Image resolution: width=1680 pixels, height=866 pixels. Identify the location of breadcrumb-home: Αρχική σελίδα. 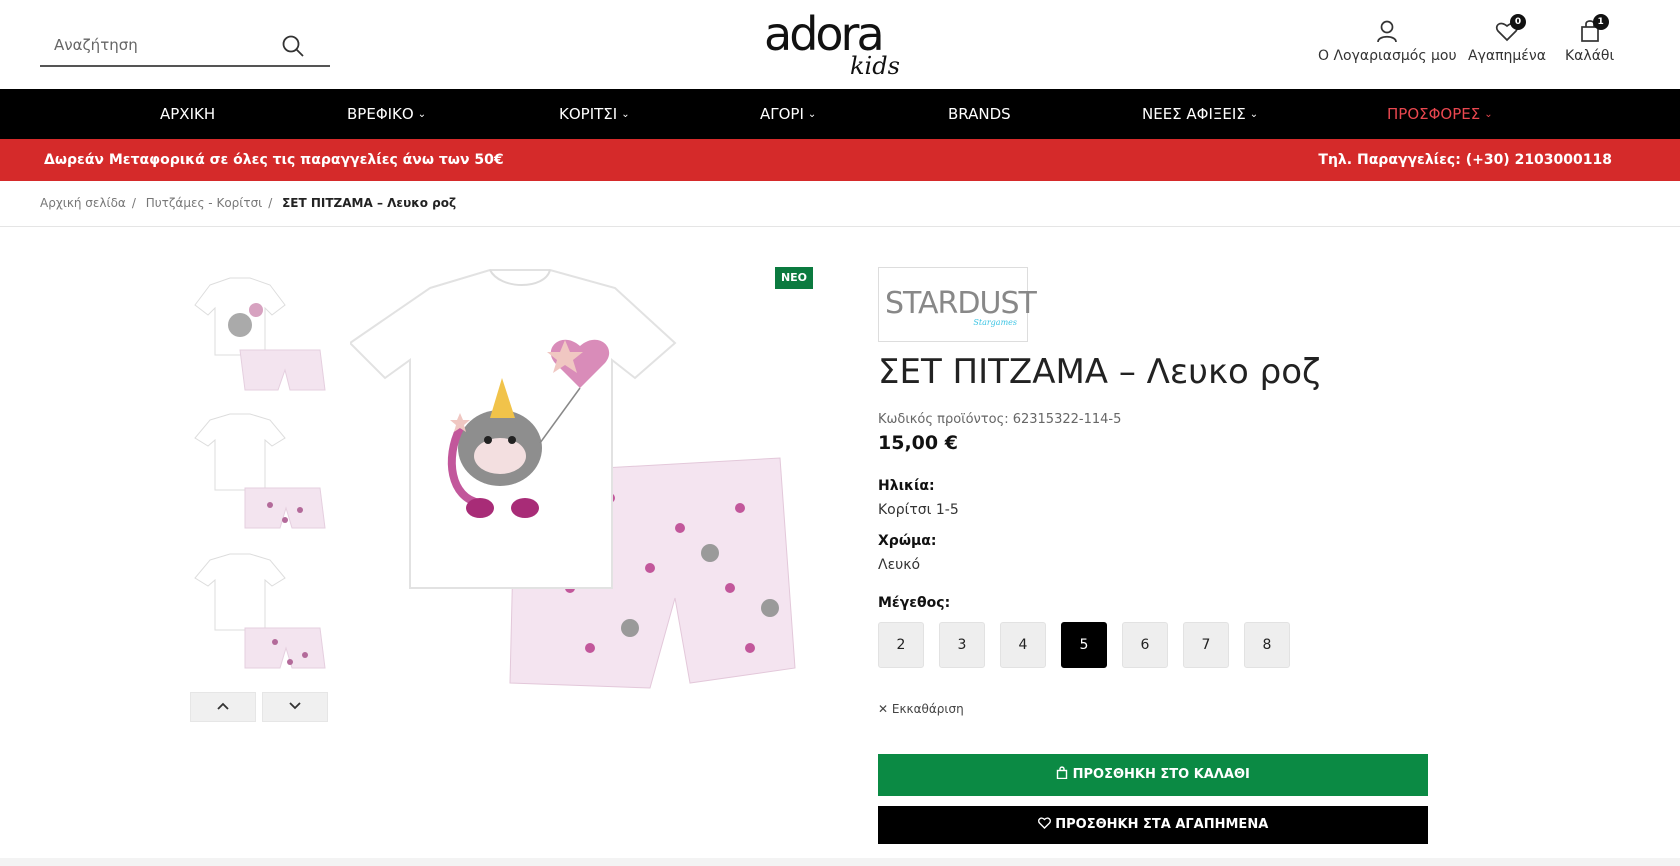
(83, 203).